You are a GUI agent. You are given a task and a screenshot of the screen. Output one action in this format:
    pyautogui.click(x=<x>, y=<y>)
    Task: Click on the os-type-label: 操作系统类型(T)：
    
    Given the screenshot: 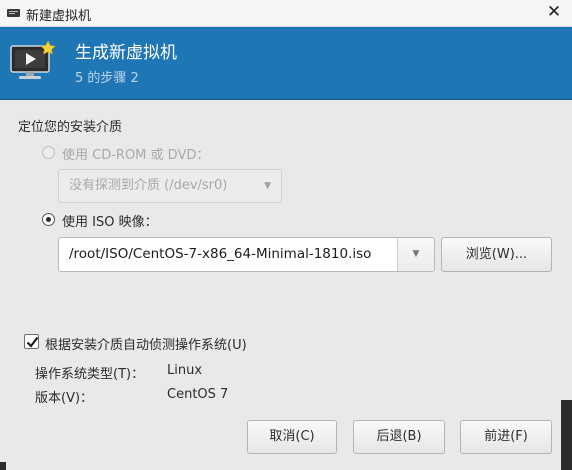 What is the action you would take?
    pyautogui.click(x=90, y=374)
    